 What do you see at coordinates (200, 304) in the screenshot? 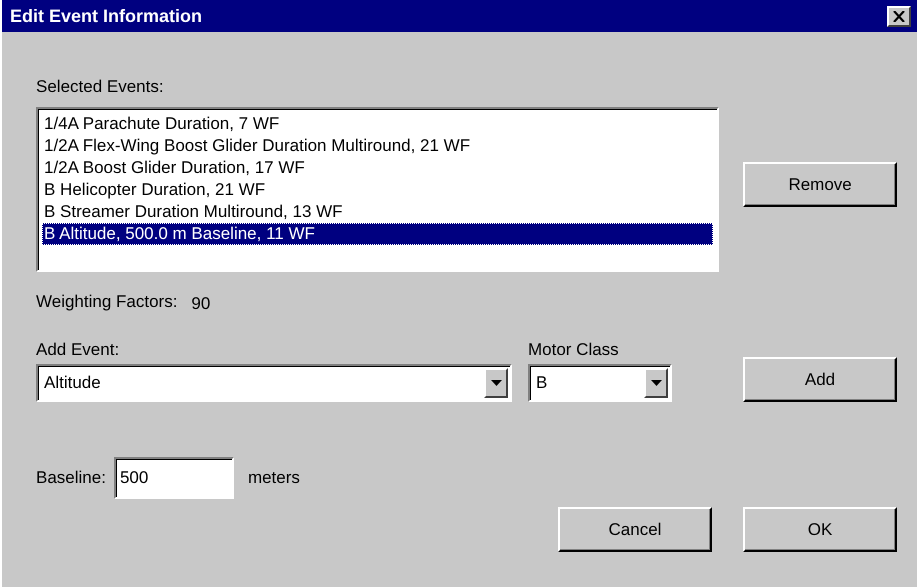
I see `weighting-value: 90` at bounding box center [200, 304].